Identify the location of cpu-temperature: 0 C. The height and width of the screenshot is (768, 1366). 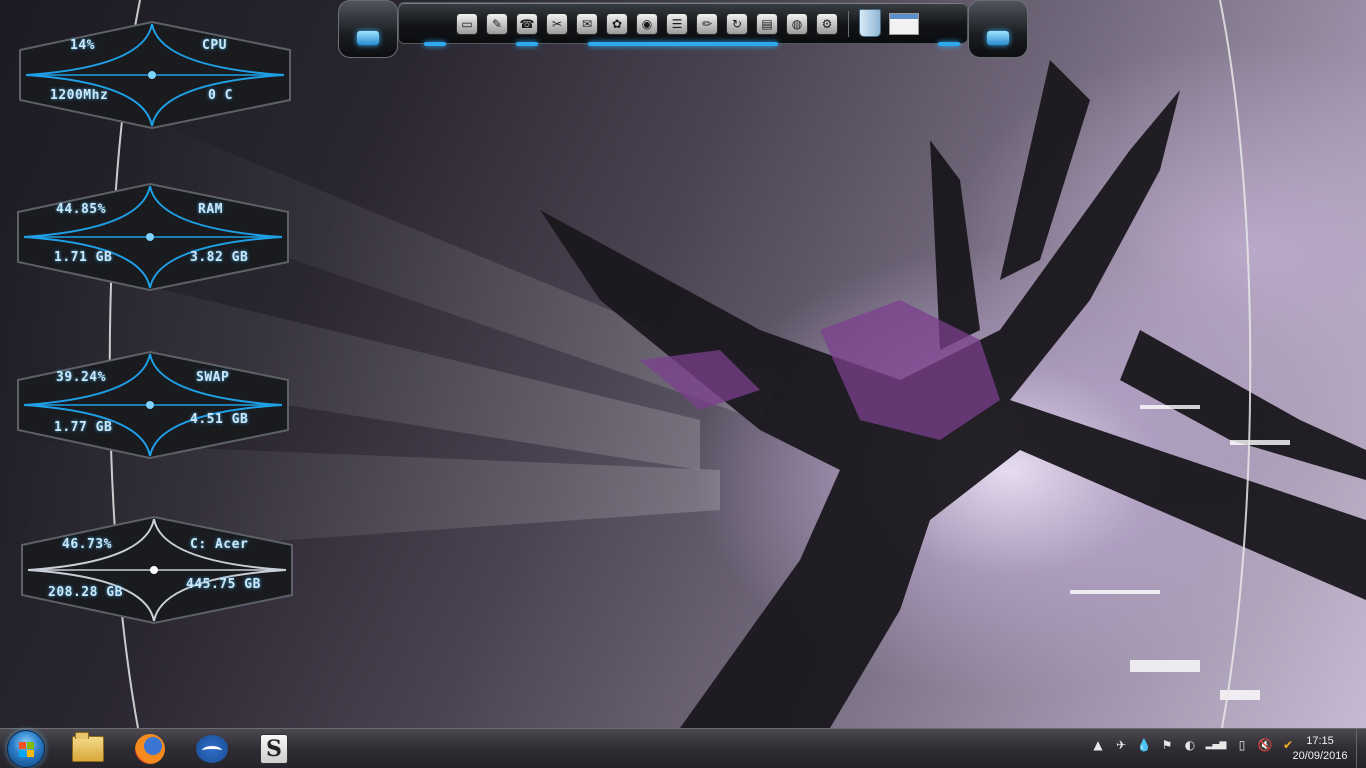
(220, 95).